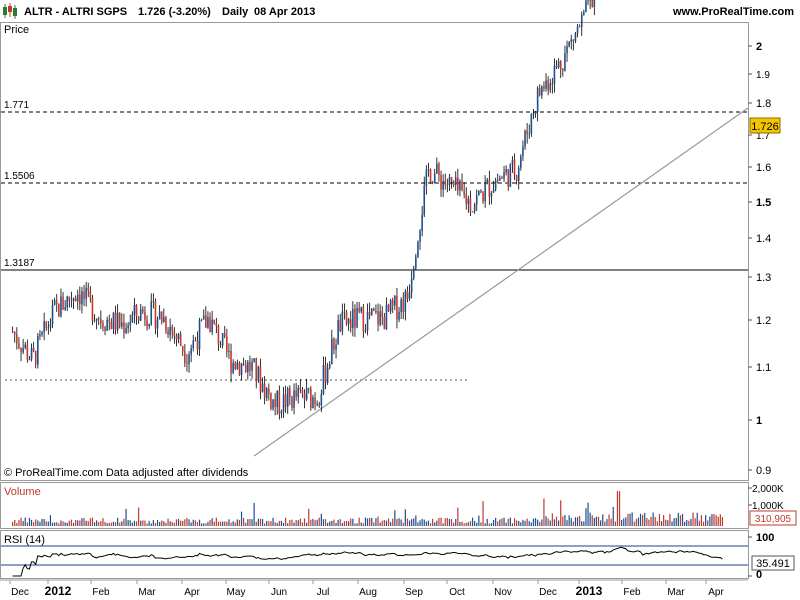 The image size is (800, 600). What do you see at coordinates (733, 12) in the screenshot?
I see `site-link: www.ProRealTime.com` at bounding box center [733, 12].